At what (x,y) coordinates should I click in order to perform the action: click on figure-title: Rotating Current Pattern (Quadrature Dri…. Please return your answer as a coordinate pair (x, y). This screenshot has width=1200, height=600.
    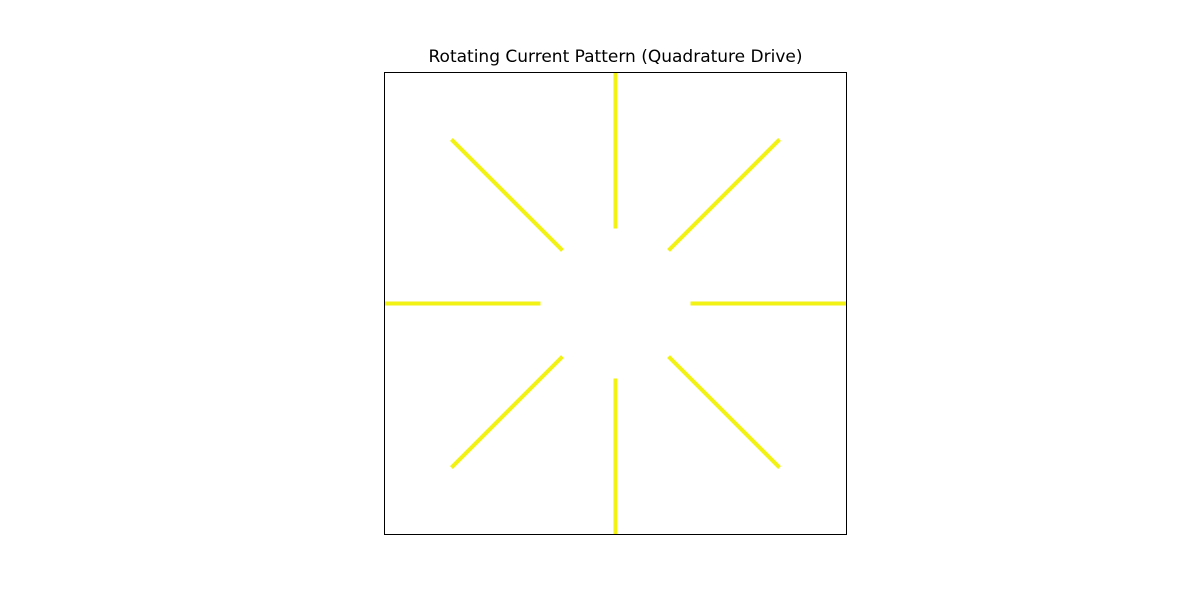
    Looking at the image, I should click on (615, 57).